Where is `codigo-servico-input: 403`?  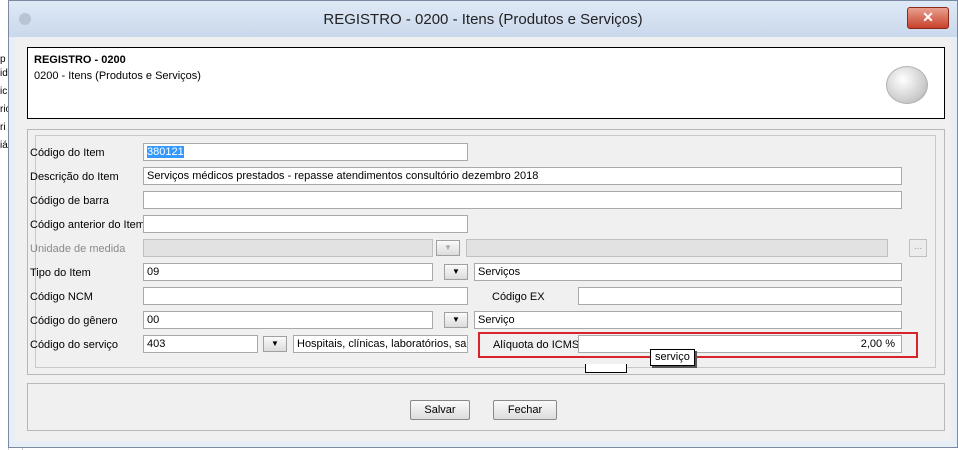 codigo-servico-input: 403 is located at coordinates (200, 344).